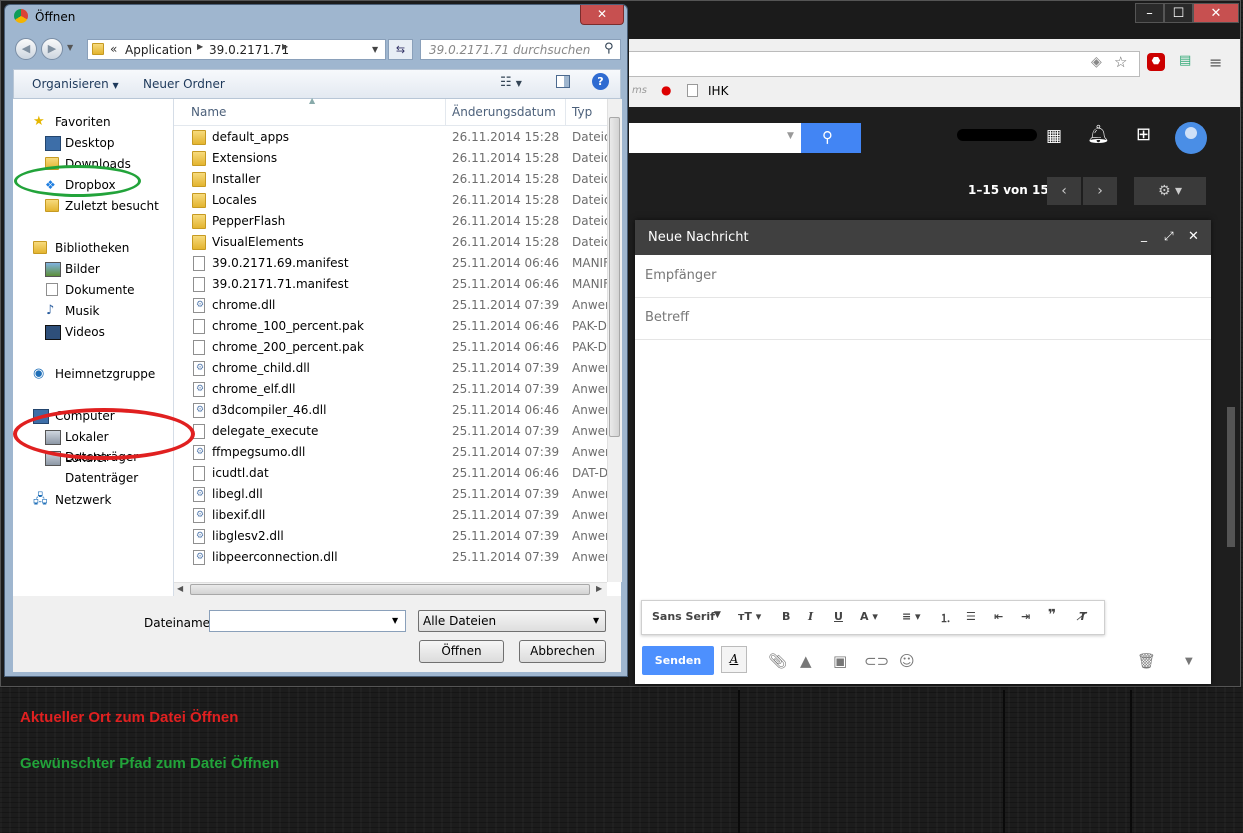 The width and height of the screenshot is (1243, 833). Describe the element at coordinates (1178, 13) in the screenshot. I see `maximize-button: ☐` at that location.